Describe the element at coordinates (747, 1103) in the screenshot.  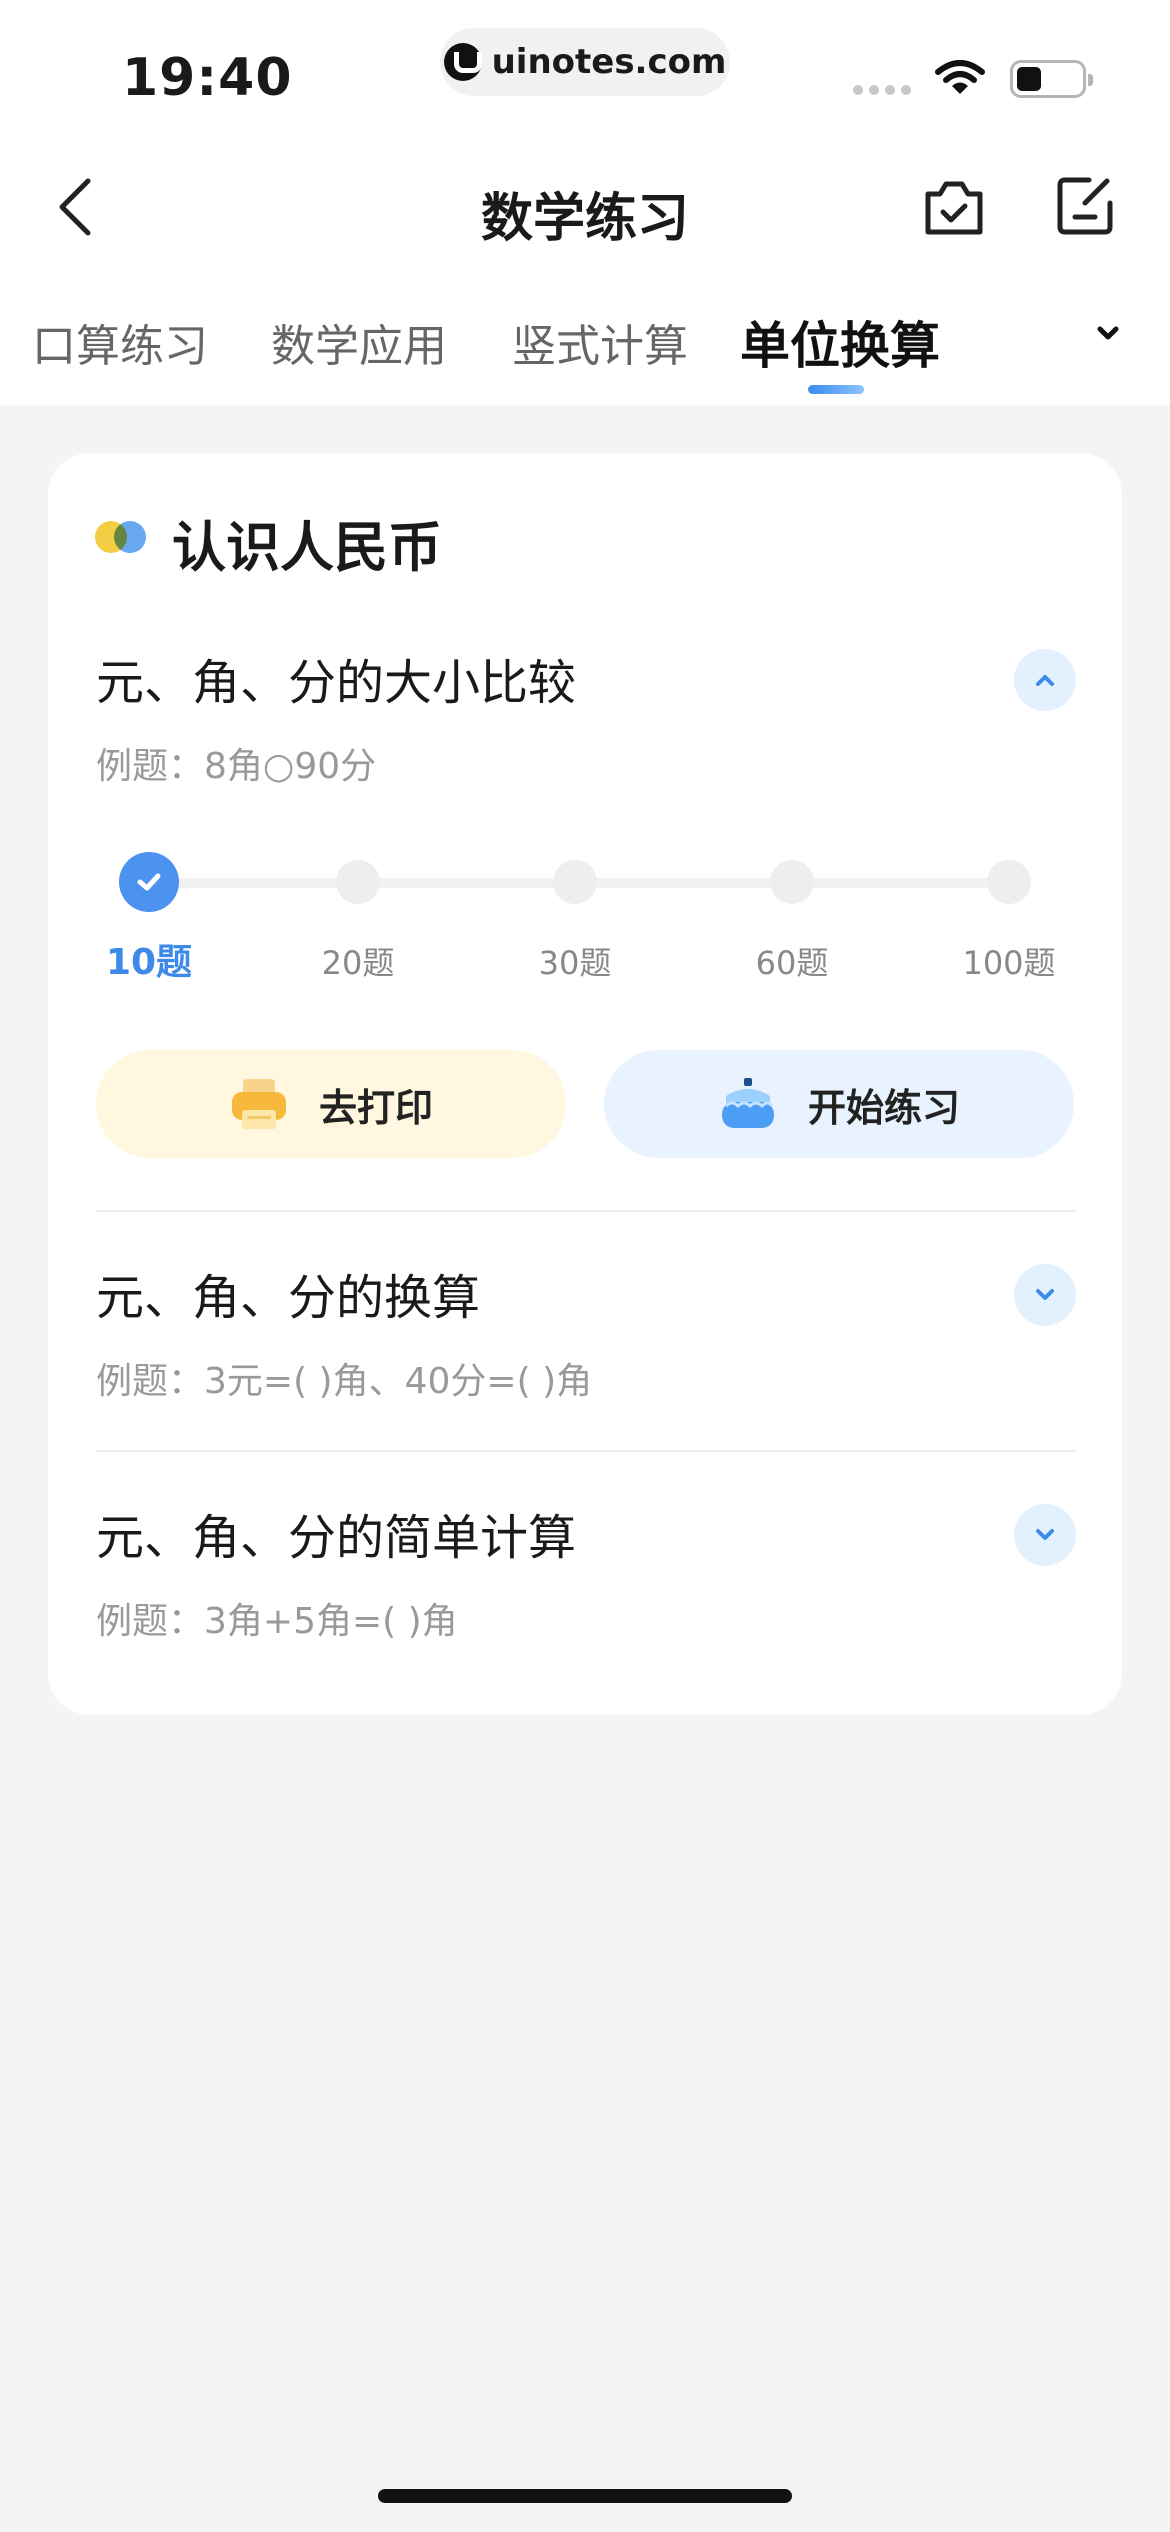
I see `practice-icon` at that location.